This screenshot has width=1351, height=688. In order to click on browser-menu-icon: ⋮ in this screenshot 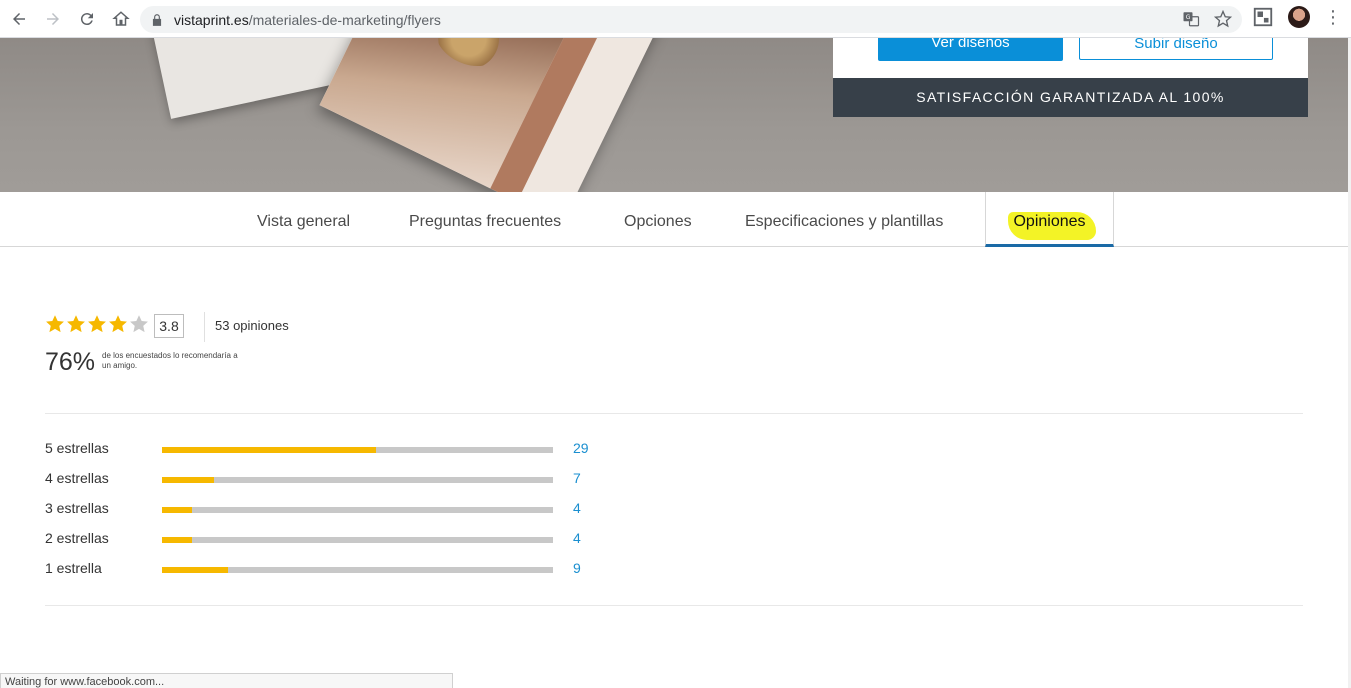, I will do `click(1333, 17)`.